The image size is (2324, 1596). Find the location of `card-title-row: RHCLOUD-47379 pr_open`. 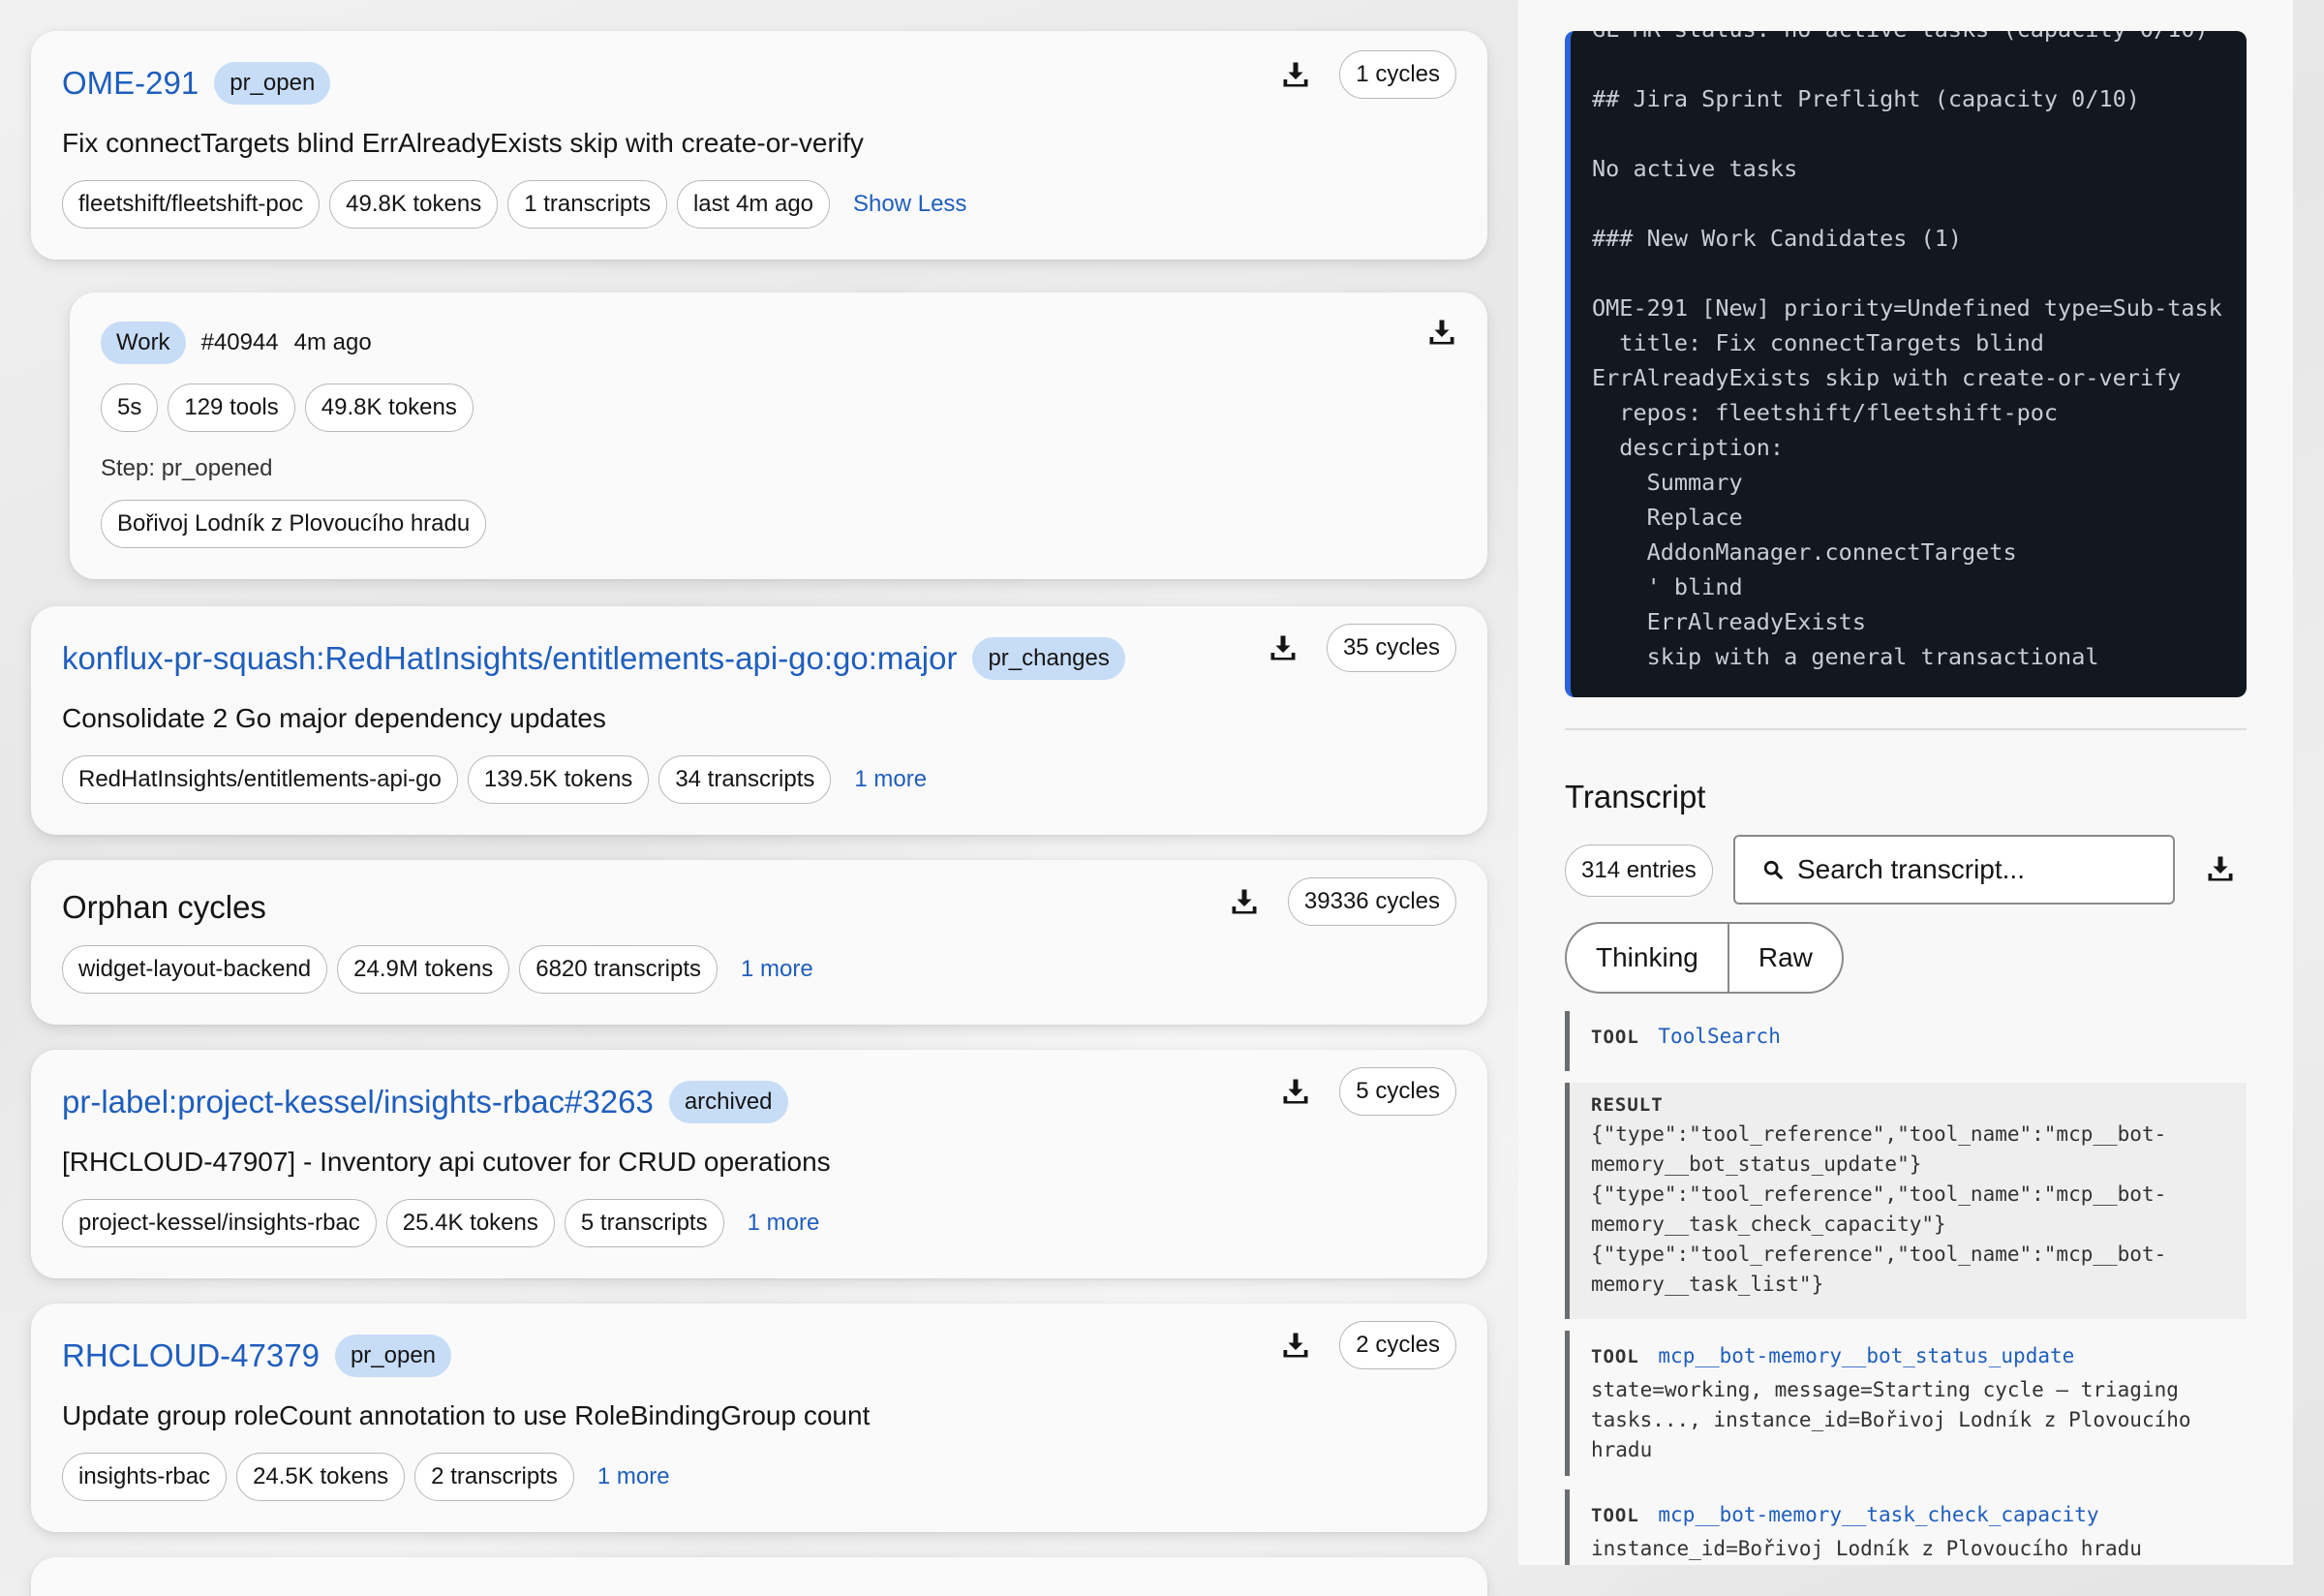

card-title-row: RHCLOUD-47379 pr_open is located at coordinates (257, 1356).